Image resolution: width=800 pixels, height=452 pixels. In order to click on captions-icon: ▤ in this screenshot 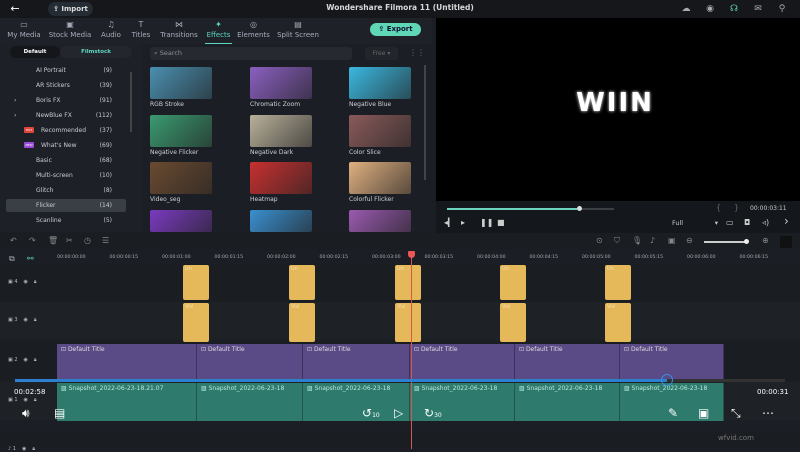, I will do `click(59, 413)`.